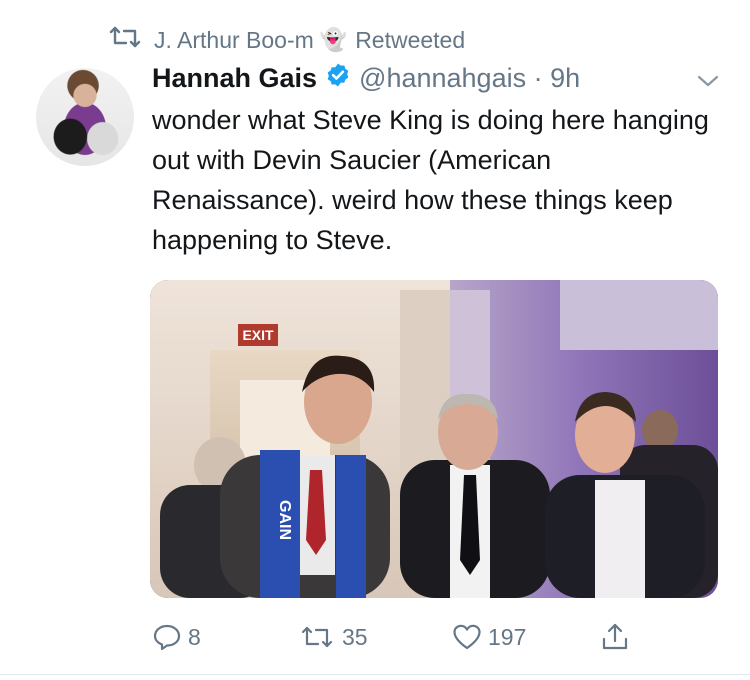  Describe the element at coordinates (167, 637) in the screenshot. I see `reply-icon` at that location.